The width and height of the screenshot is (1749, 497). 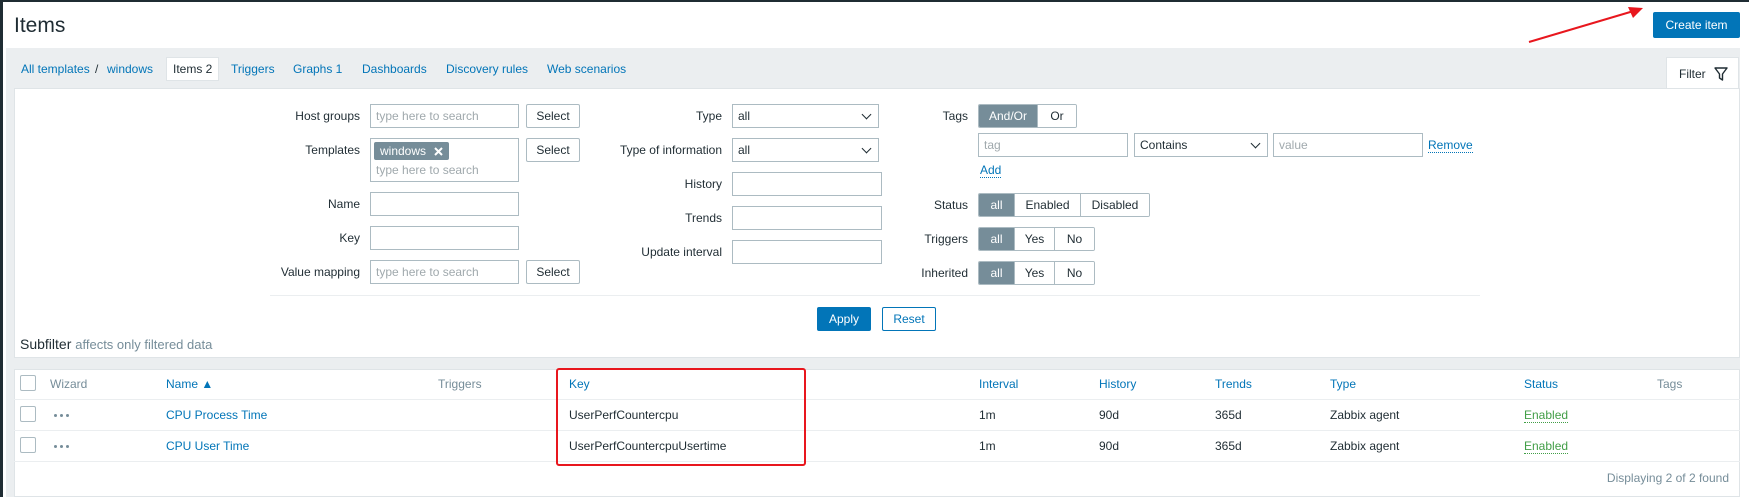 I want to click on column-header-tags: Tags, so click(x=1670, y=384).